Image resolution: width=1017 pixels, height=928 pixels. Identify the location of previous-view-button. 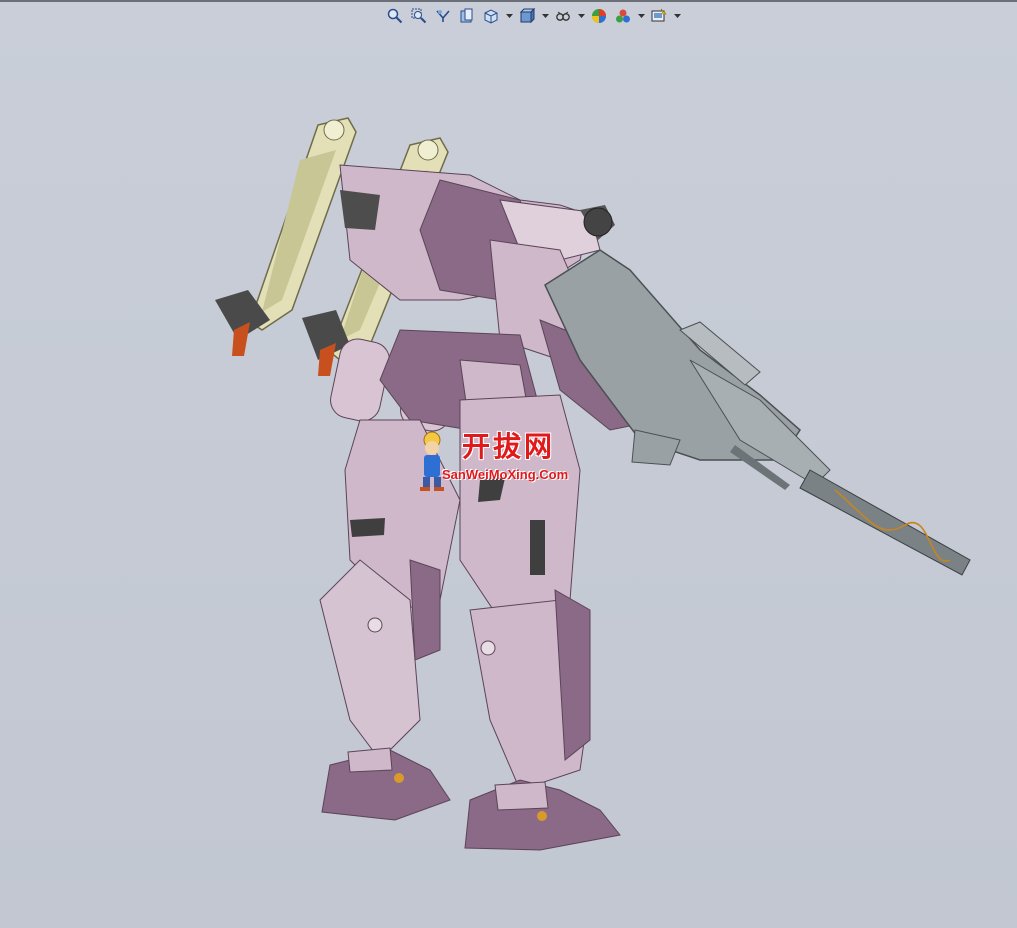
(443, 16).